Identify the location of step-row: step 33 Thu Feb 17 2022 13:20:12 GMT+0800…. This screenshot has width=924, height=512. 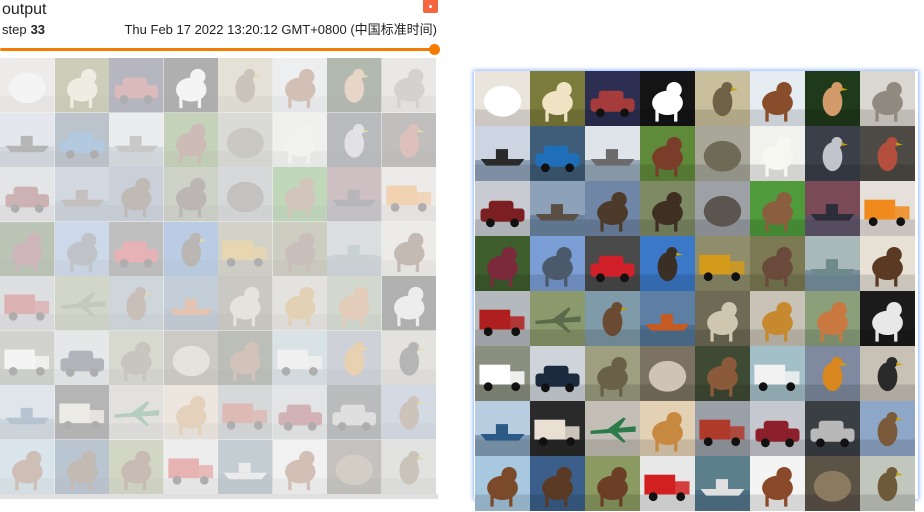
(219, 30).